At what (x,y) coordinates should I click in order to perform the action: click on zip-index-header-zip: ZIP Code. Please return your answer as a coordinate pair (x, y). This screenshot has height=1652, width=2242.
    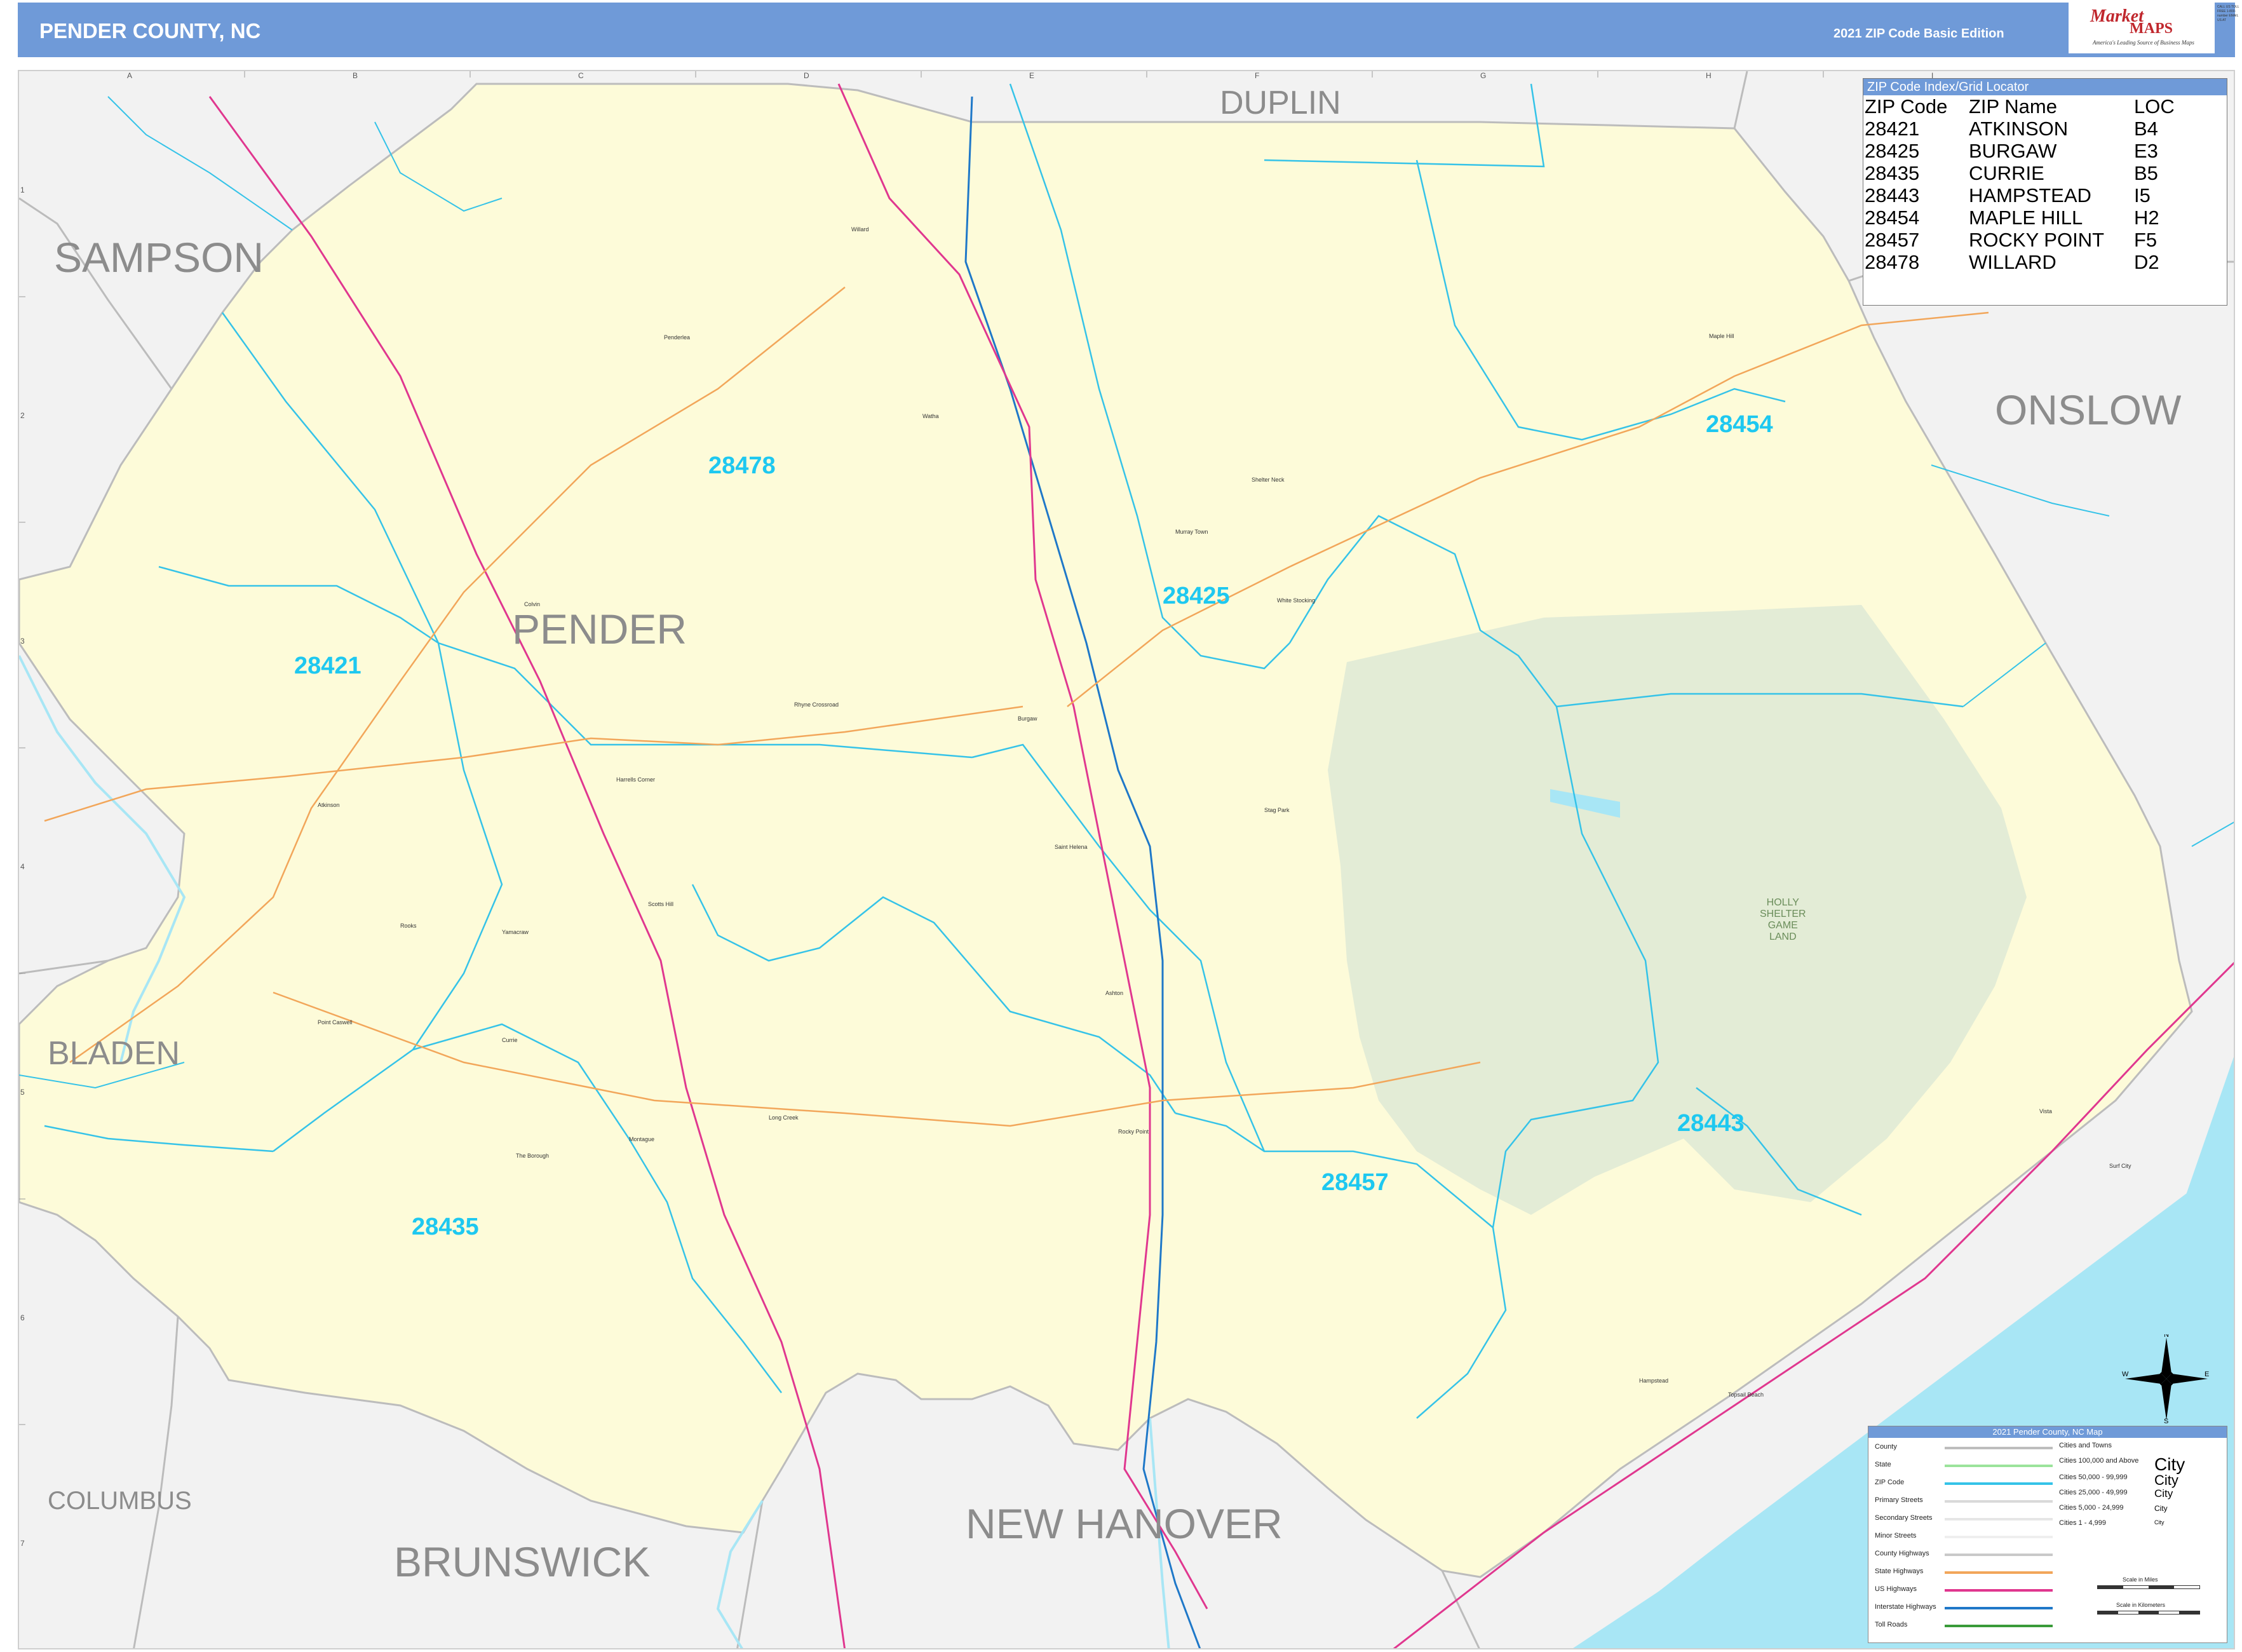
    Looking at the image, I should click on (1906, 107).